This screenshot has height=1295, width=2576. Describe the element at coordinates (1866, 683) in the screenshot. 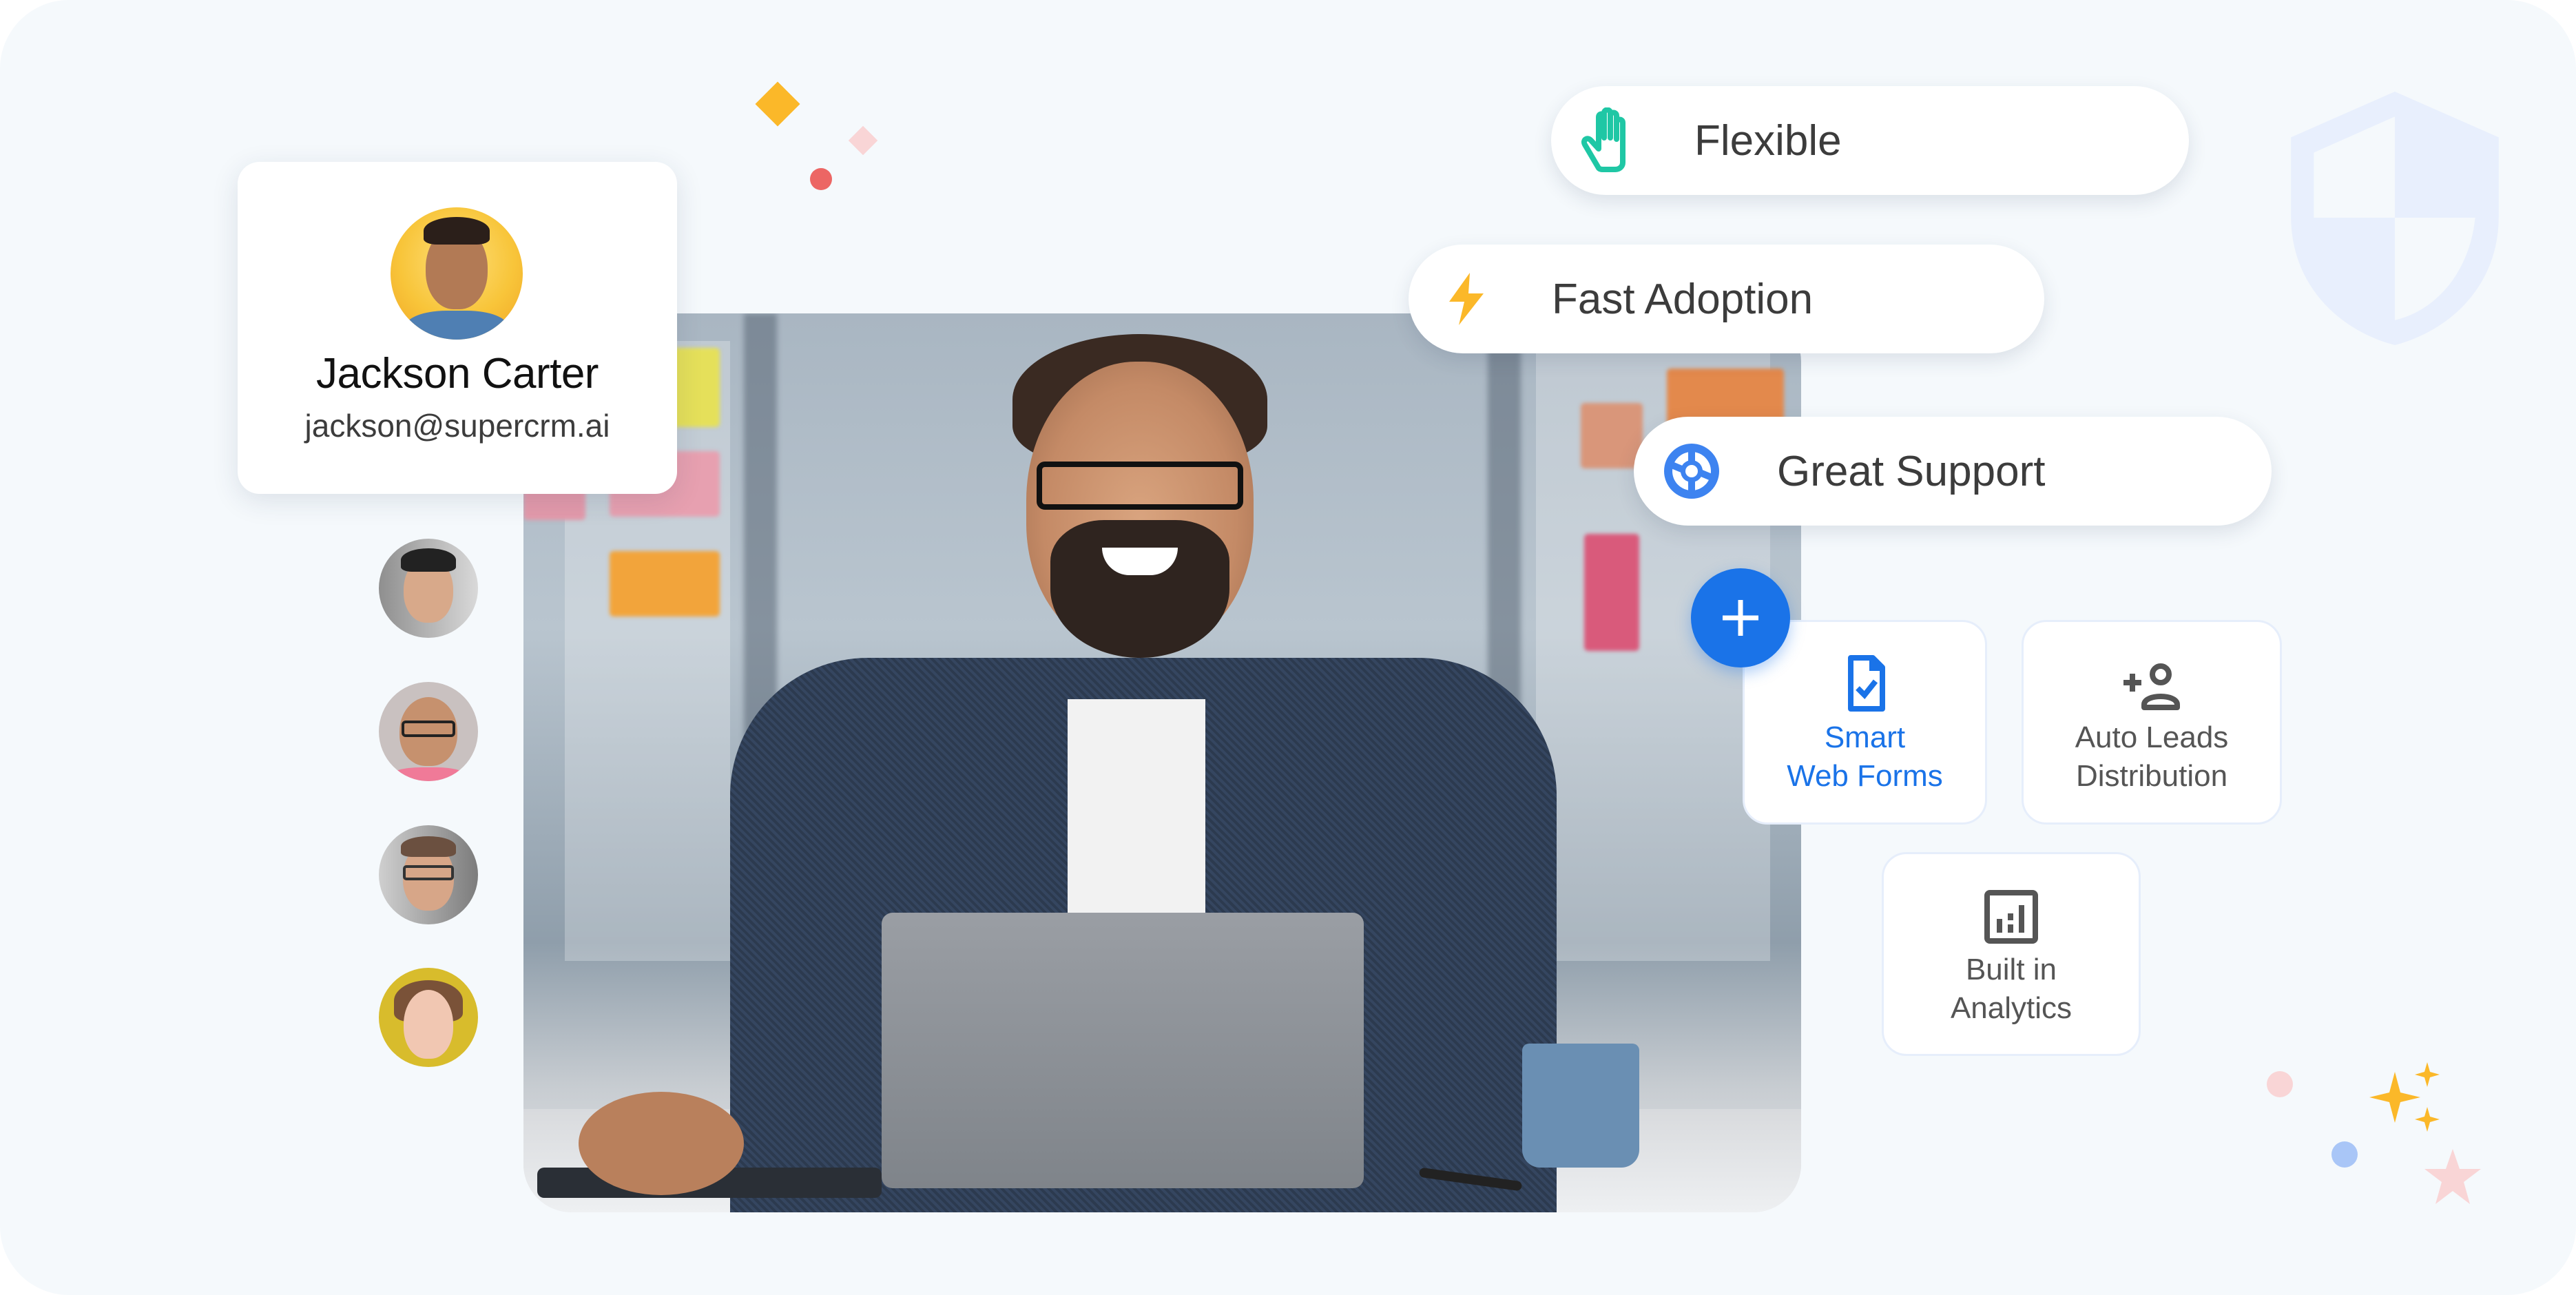

I see `form-check-icon` at that location.